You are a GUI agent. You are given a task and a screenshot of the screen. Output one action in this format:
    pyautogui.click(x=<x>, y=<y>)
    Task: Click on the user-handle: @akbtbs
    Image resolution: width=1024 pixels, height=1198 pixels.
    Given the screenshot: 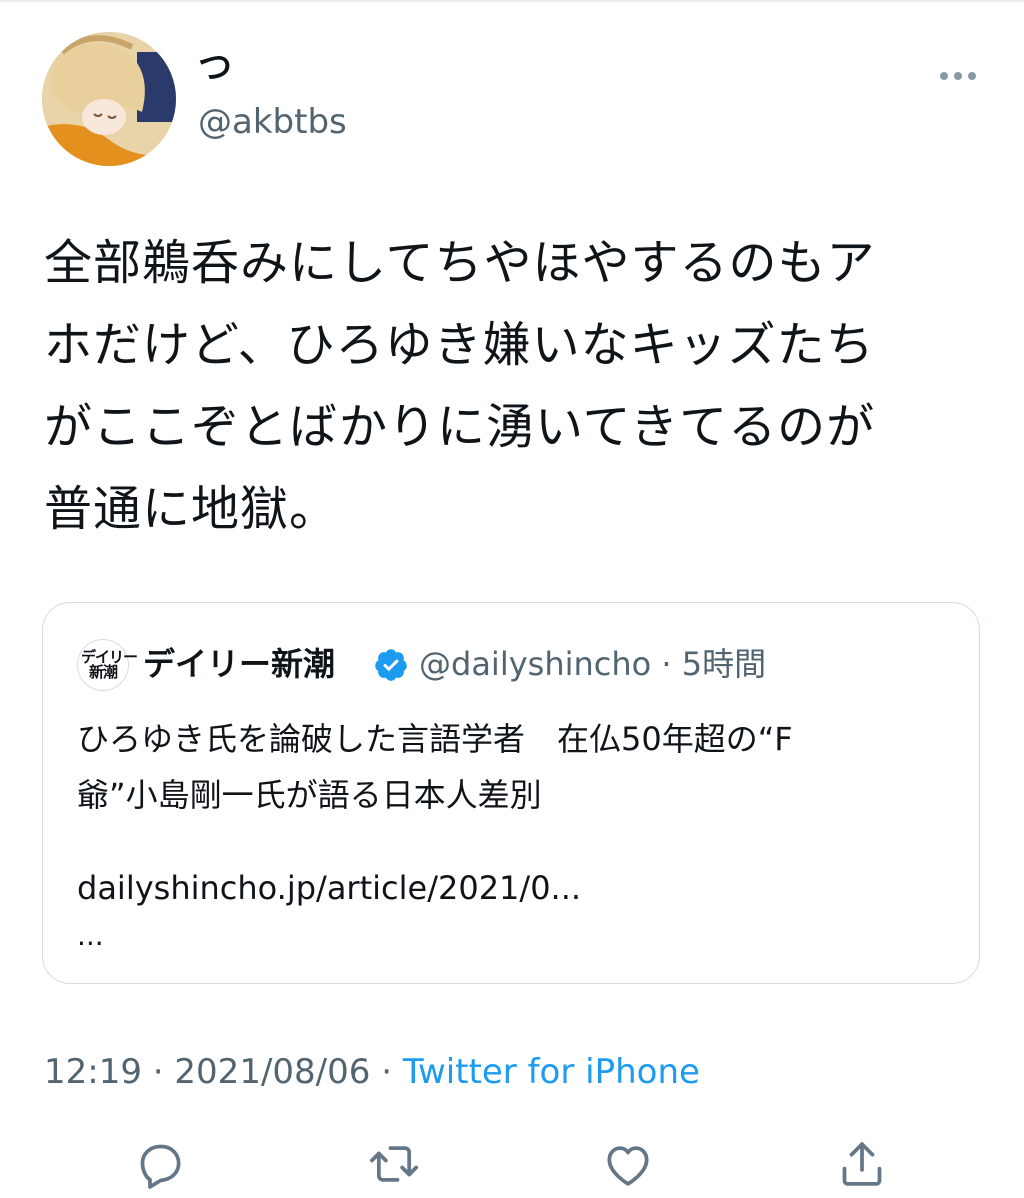 What is the action you would take?
    pyautogui.click(x=272, y=122)
    